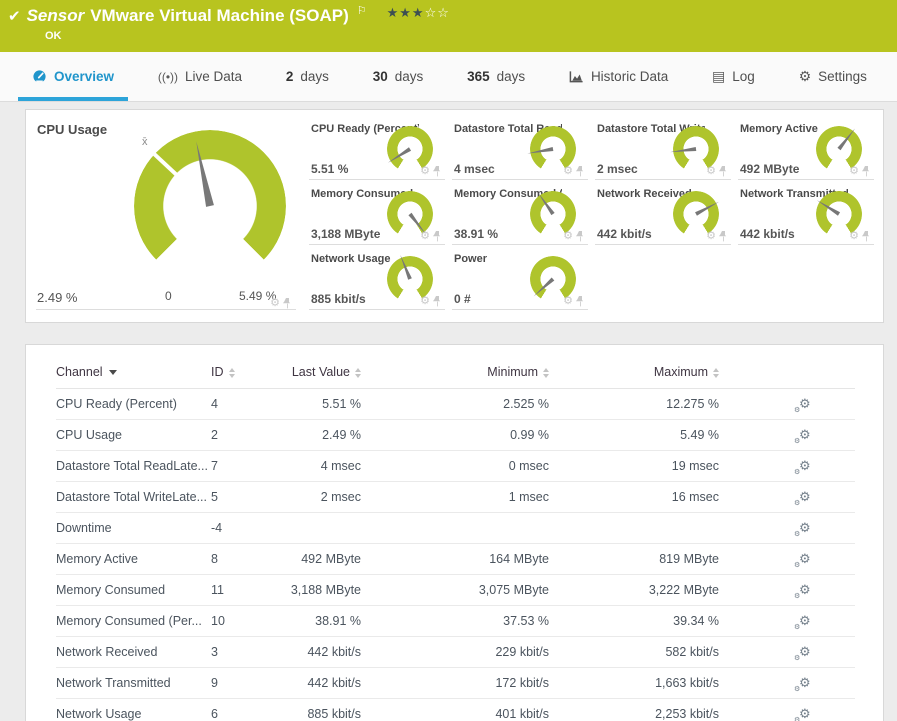  What do you see at coordinates (455, 435) in the screenshot?
I see `table-row: CPU Usage 2 2.49 % 0.99 % 5.49 % ⚙ ⚙` at bounding box center [455, 435].